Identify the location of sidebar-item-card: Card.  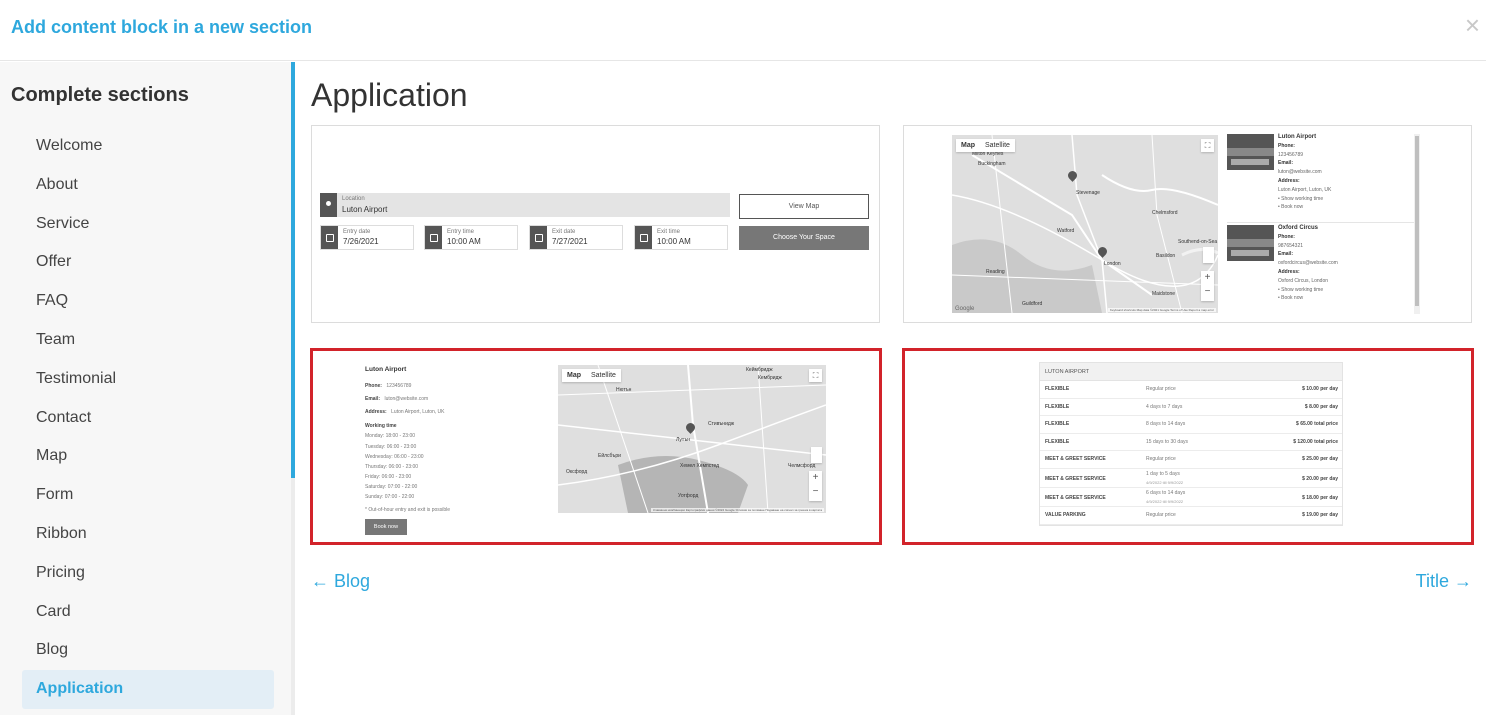
(148, 612).